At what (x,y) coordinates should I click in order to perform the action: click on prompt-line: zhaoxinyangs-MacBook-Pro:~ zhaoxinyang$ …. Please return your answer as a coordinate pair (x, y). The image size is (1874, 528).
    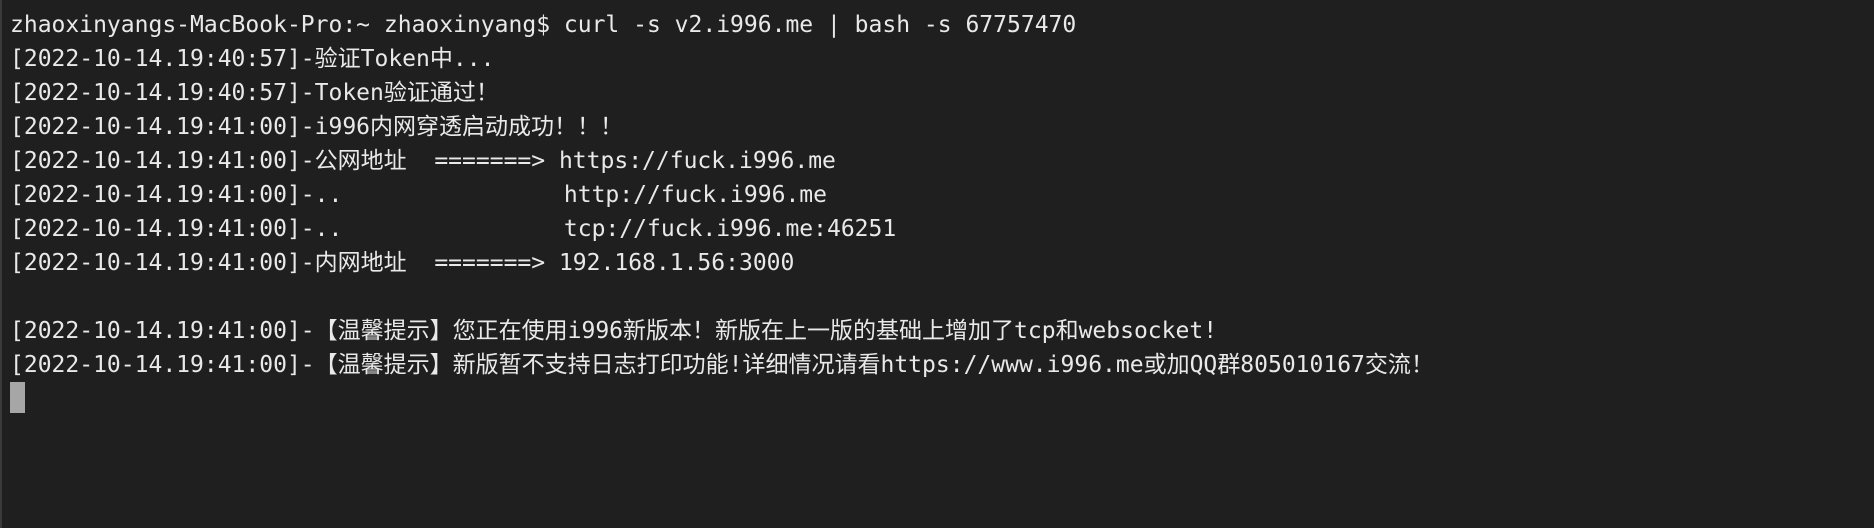
    Looking at the image, I should click on (543, 25).